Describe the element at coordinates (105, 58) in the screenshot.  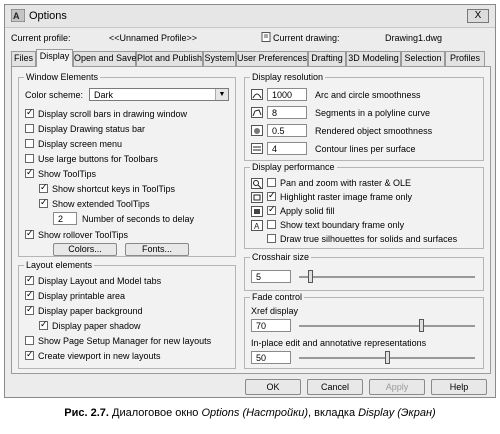
I see `tab-open-and-save: Open and Save` at that location.